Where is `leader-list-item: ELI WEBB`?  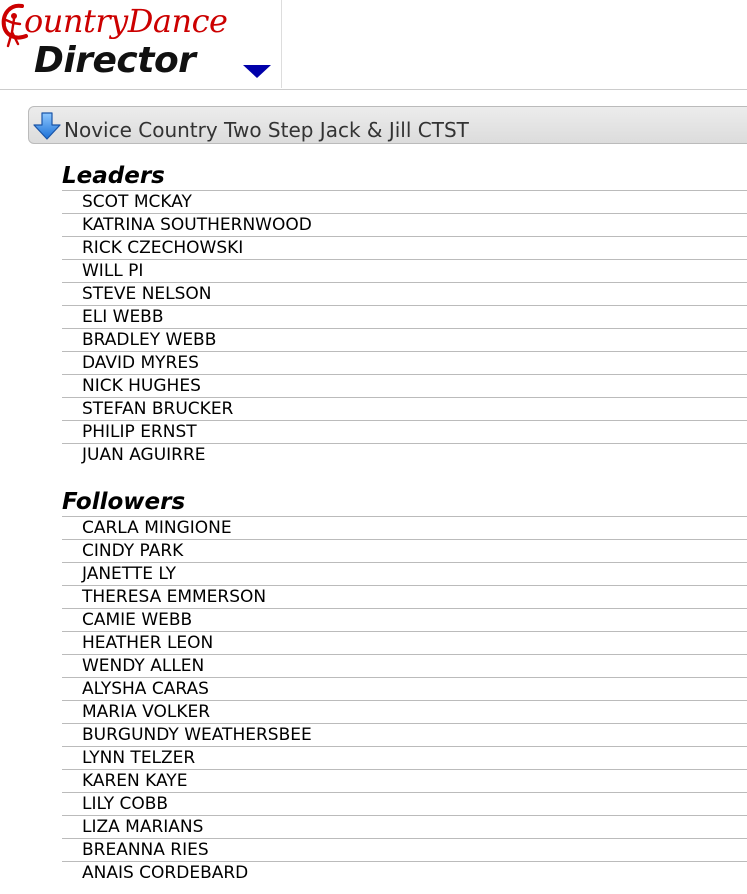
leader-list-item: ELI WEBB is located at coordinates (404, 316).